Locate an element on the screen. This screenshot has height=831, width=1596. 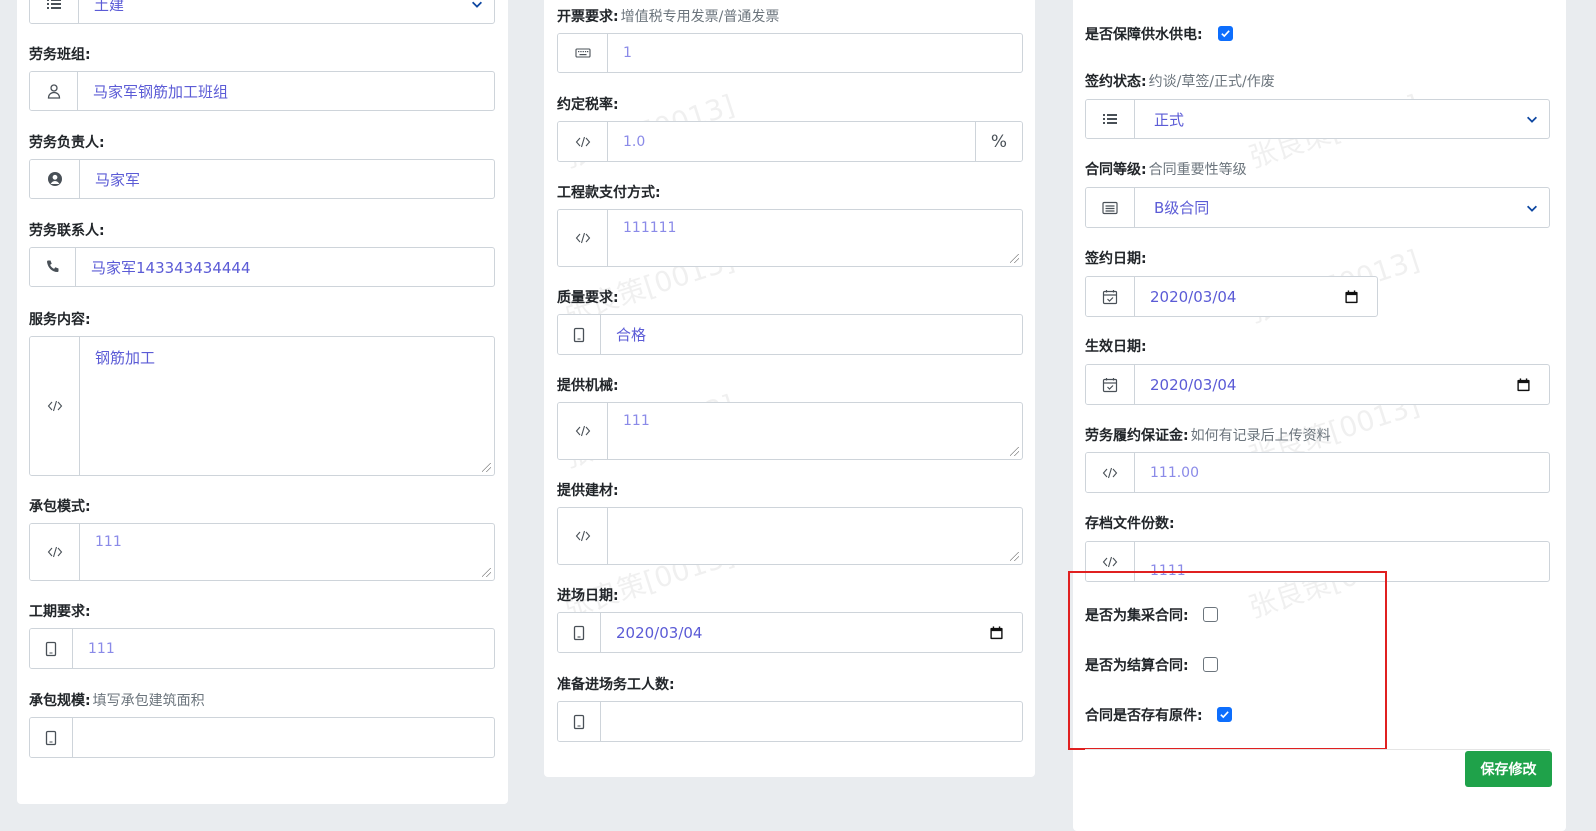
quality-input: 合格 is located at coordinates (811, 334).